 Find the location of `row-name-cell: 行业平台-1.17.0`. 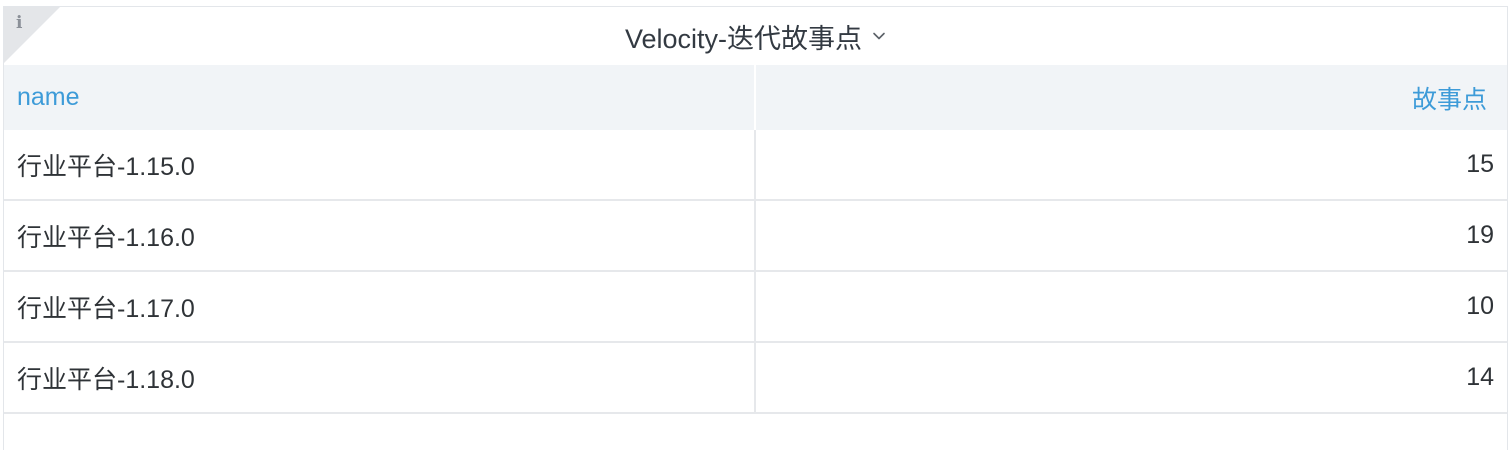

row-name-cell: 行业平台-1.17.0 is located at coordinates (380, 307).